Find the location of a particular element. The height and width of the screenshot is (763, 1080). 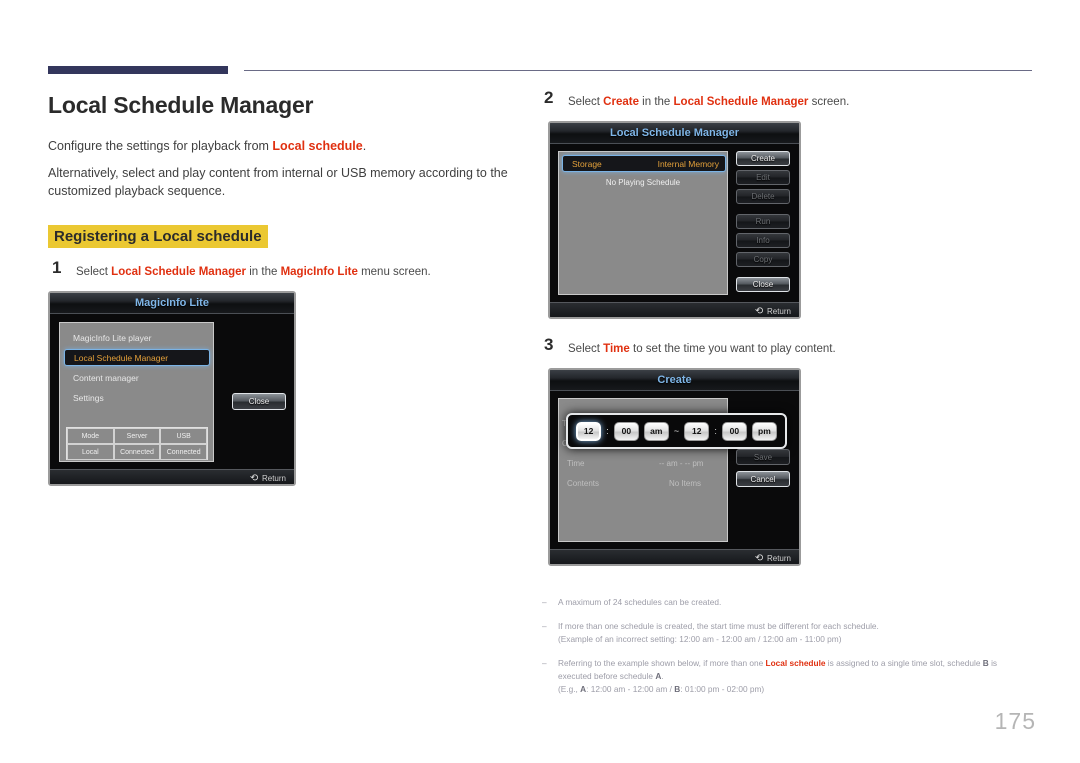

menu-item-magicinfo-player: MagicInfo Lite player is located at coordinates (141, 337).